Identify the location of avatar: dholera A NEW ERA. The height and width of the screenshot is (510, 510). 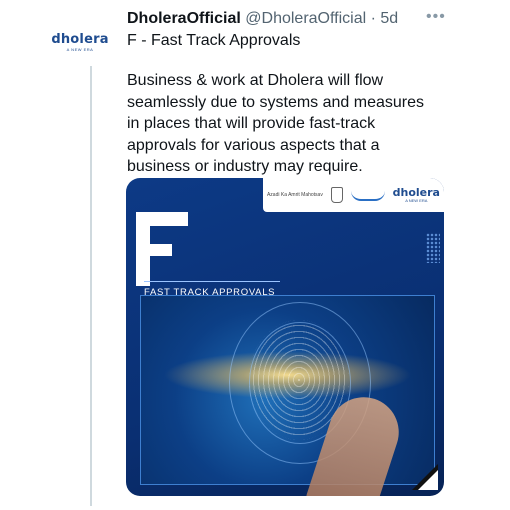
(79, 42).